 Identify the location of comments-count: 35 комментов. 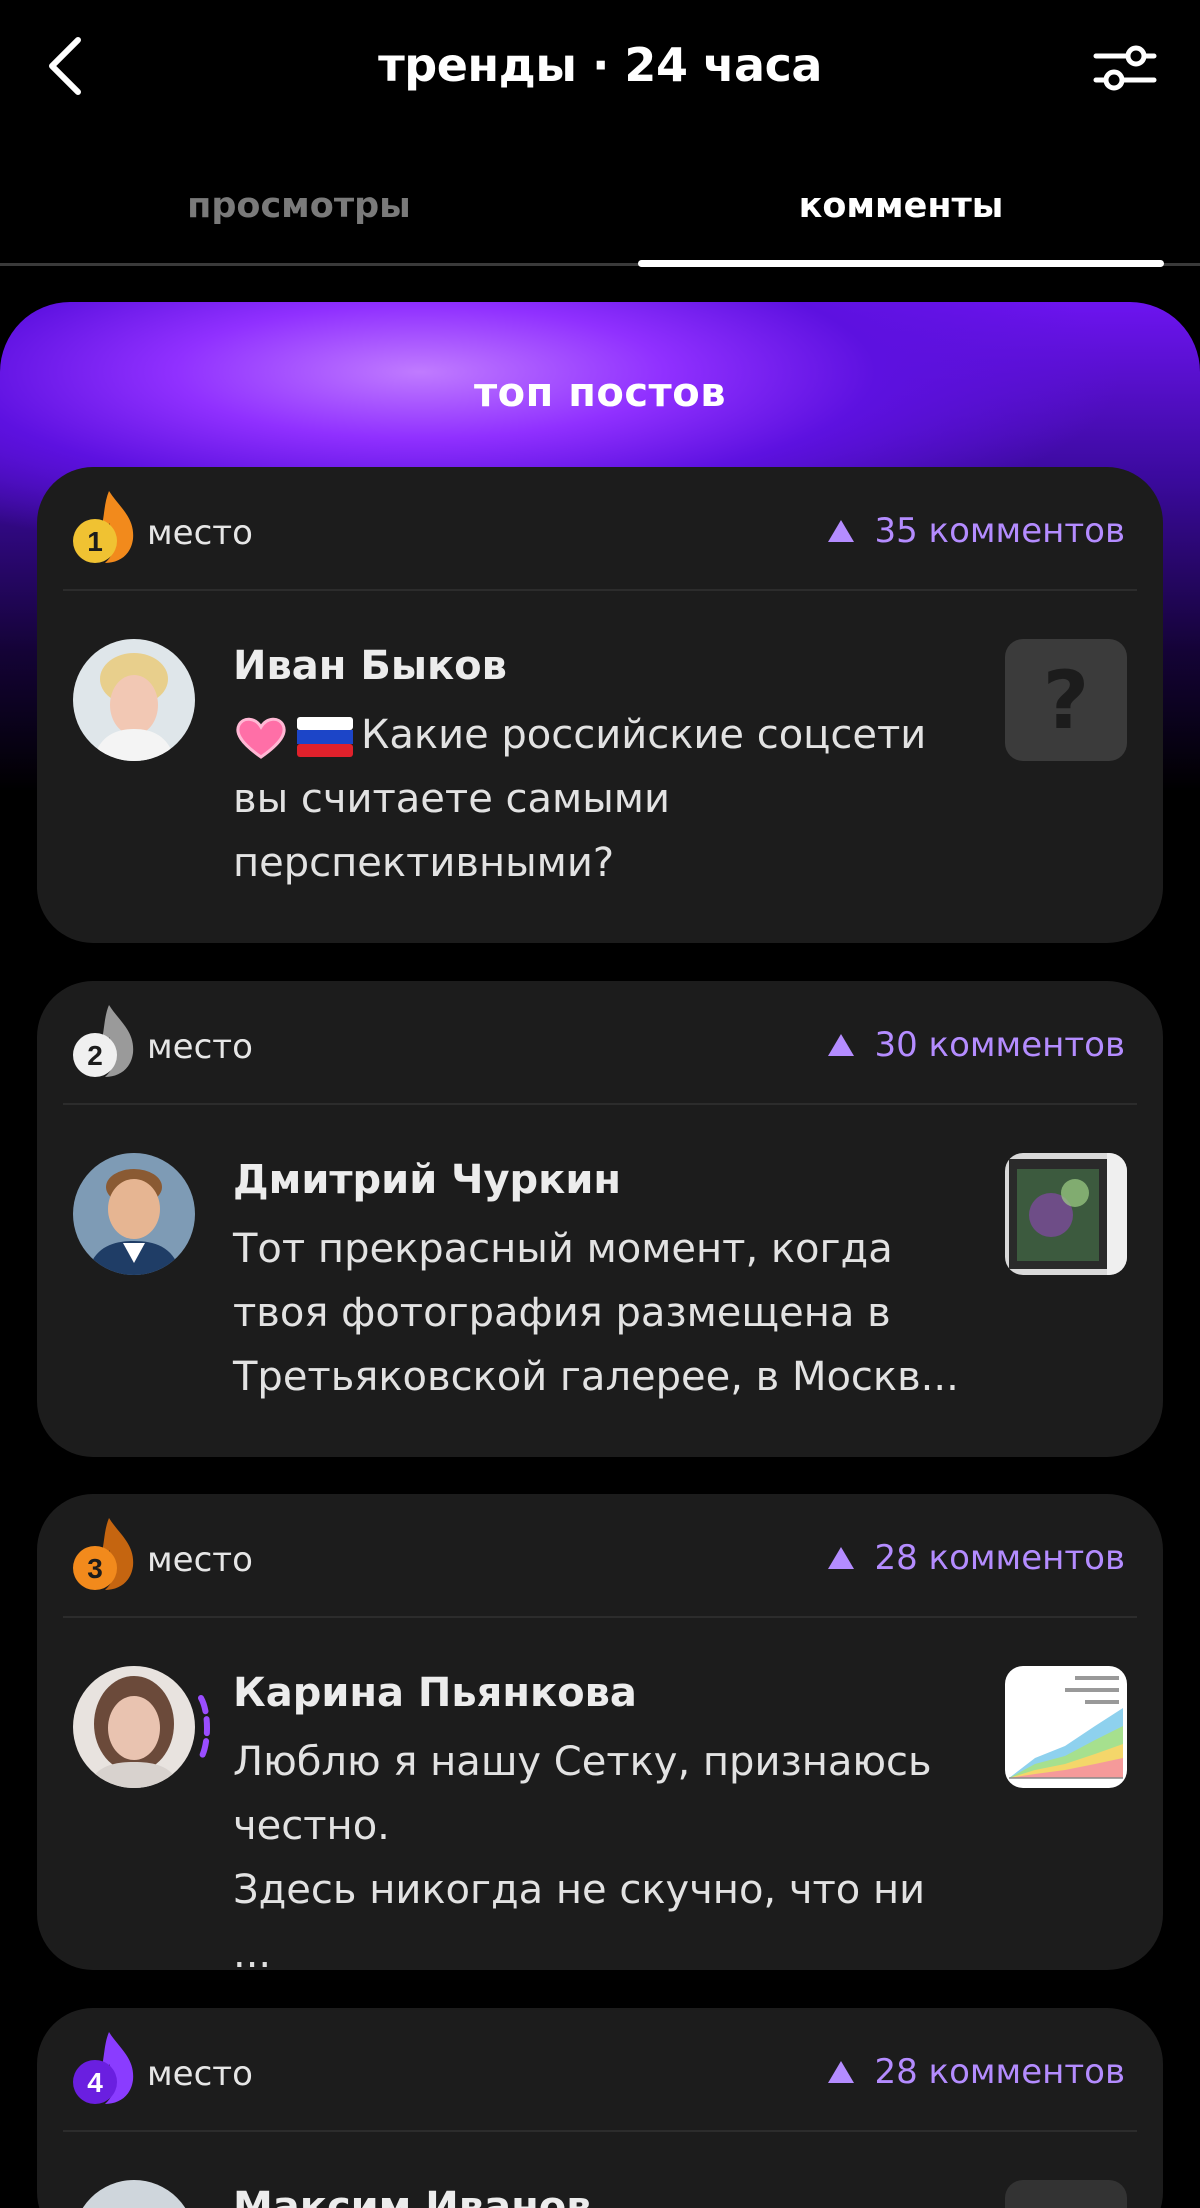
(976, 531).